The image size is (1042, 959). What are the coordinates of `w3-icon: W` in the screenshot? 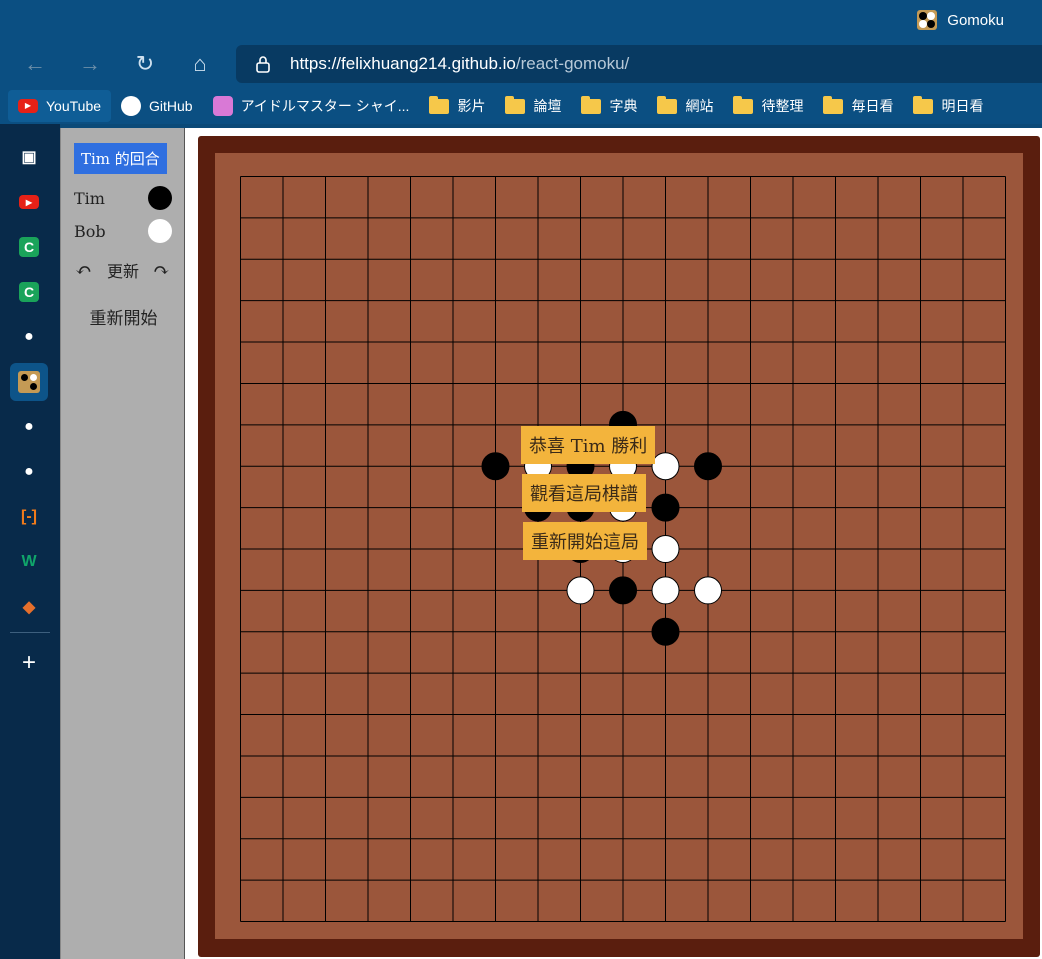 It's located at (29, 562).